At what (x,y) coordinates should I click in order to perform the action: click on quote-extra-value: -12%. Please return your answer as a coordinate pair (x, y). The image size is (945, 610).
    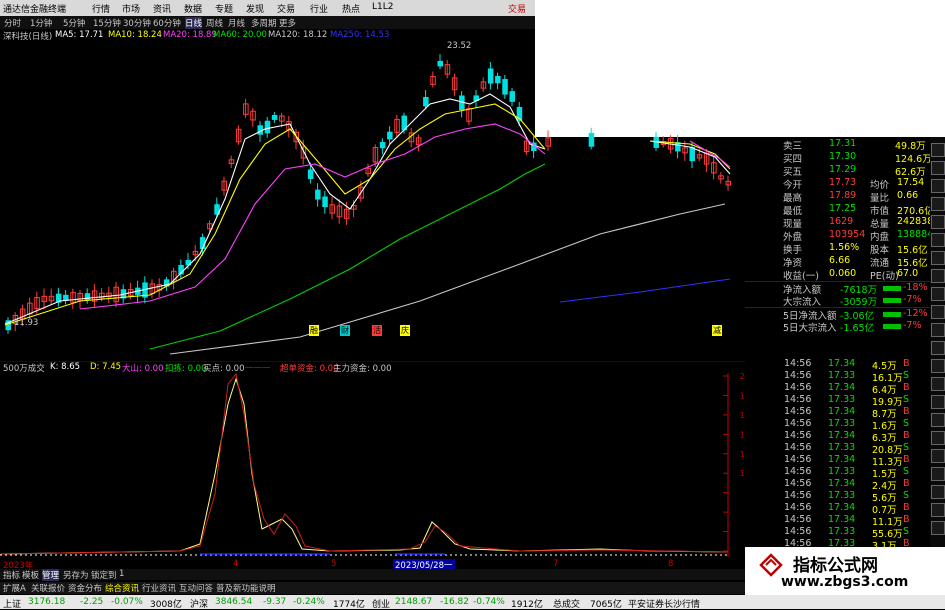
    Looking at the image, I should click on (915, 313).